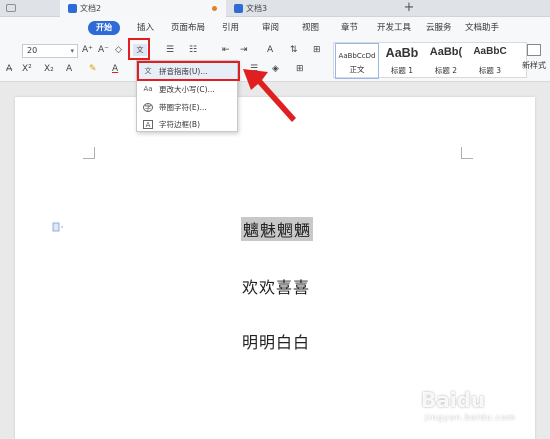  I want to click on new-tab-button: +, so click(409, 8).